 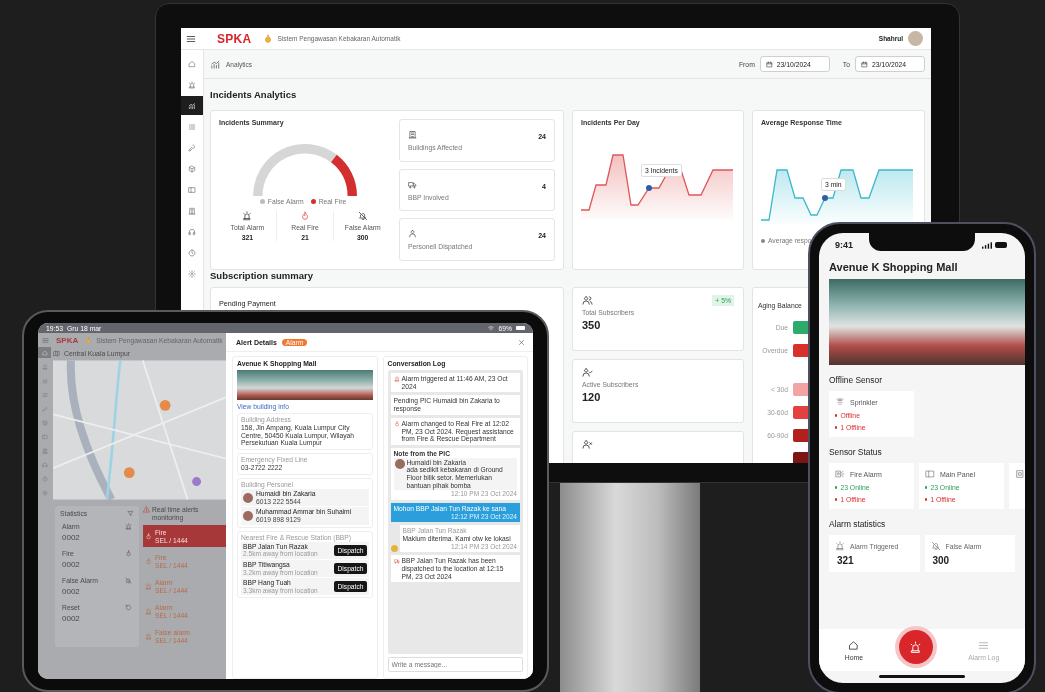 I want to click on menu-button, so click(x=191, y=38).